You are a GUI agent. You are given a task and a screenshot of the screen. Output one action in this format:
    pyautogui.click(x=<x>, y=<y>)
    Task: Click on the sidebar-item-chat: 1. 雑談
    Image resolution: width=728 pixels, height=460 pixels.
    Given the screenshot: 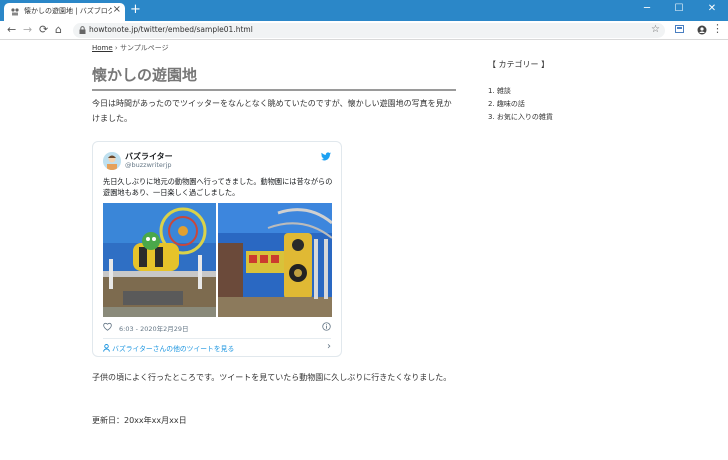 What is the action you would take?
    pyautogui.click(x=520, y=91)
    